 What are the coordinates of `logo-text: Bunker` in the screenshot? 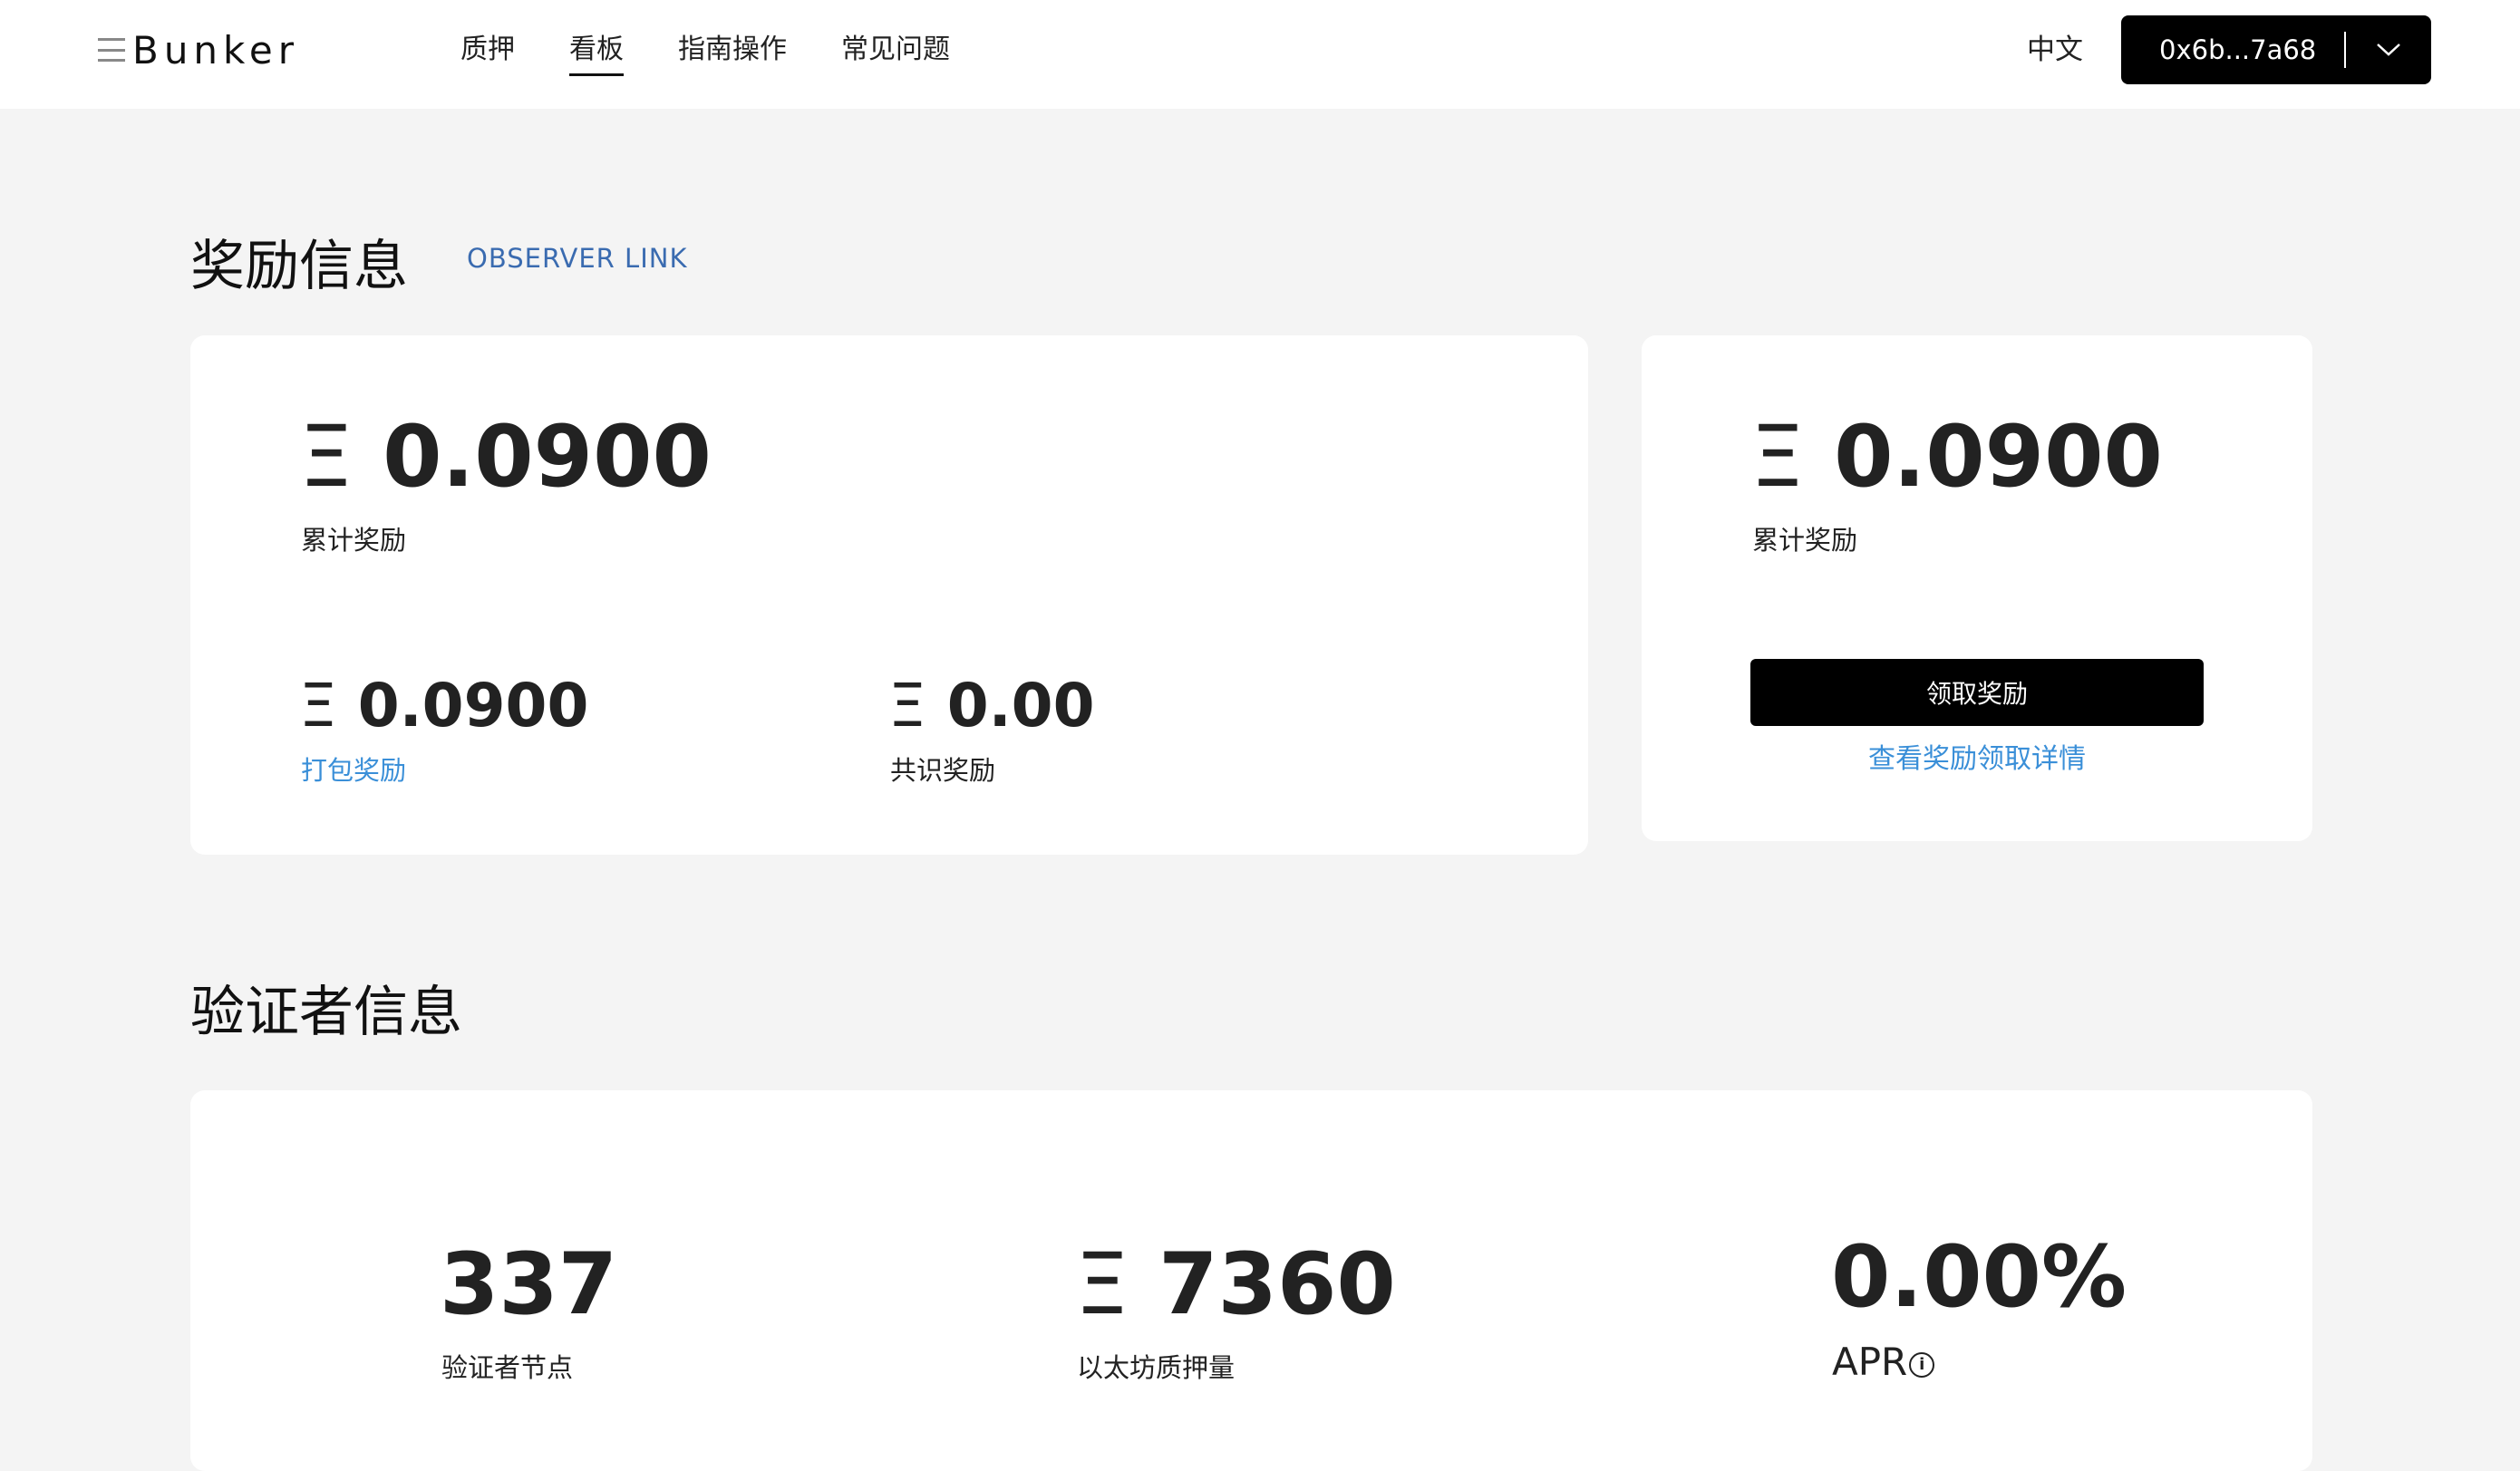 It's located at (215, 50).